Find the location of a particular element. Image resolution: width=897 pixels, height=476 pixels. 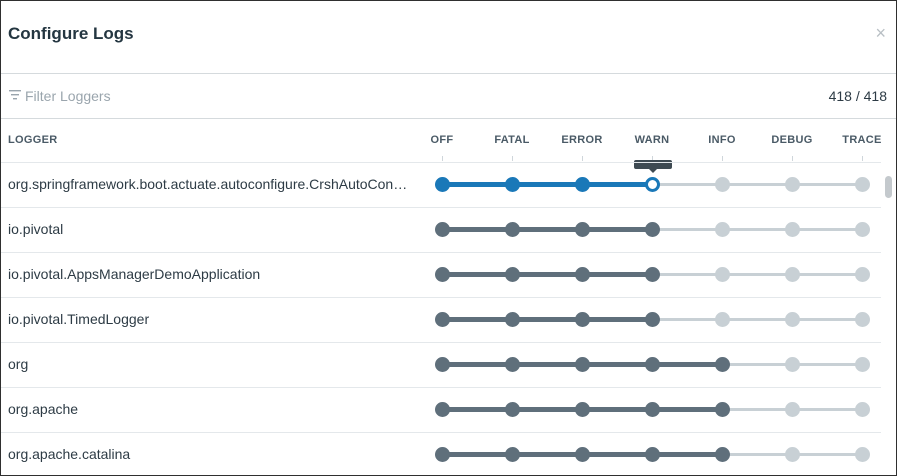

scrollbar is located at coordinates (888, 318).